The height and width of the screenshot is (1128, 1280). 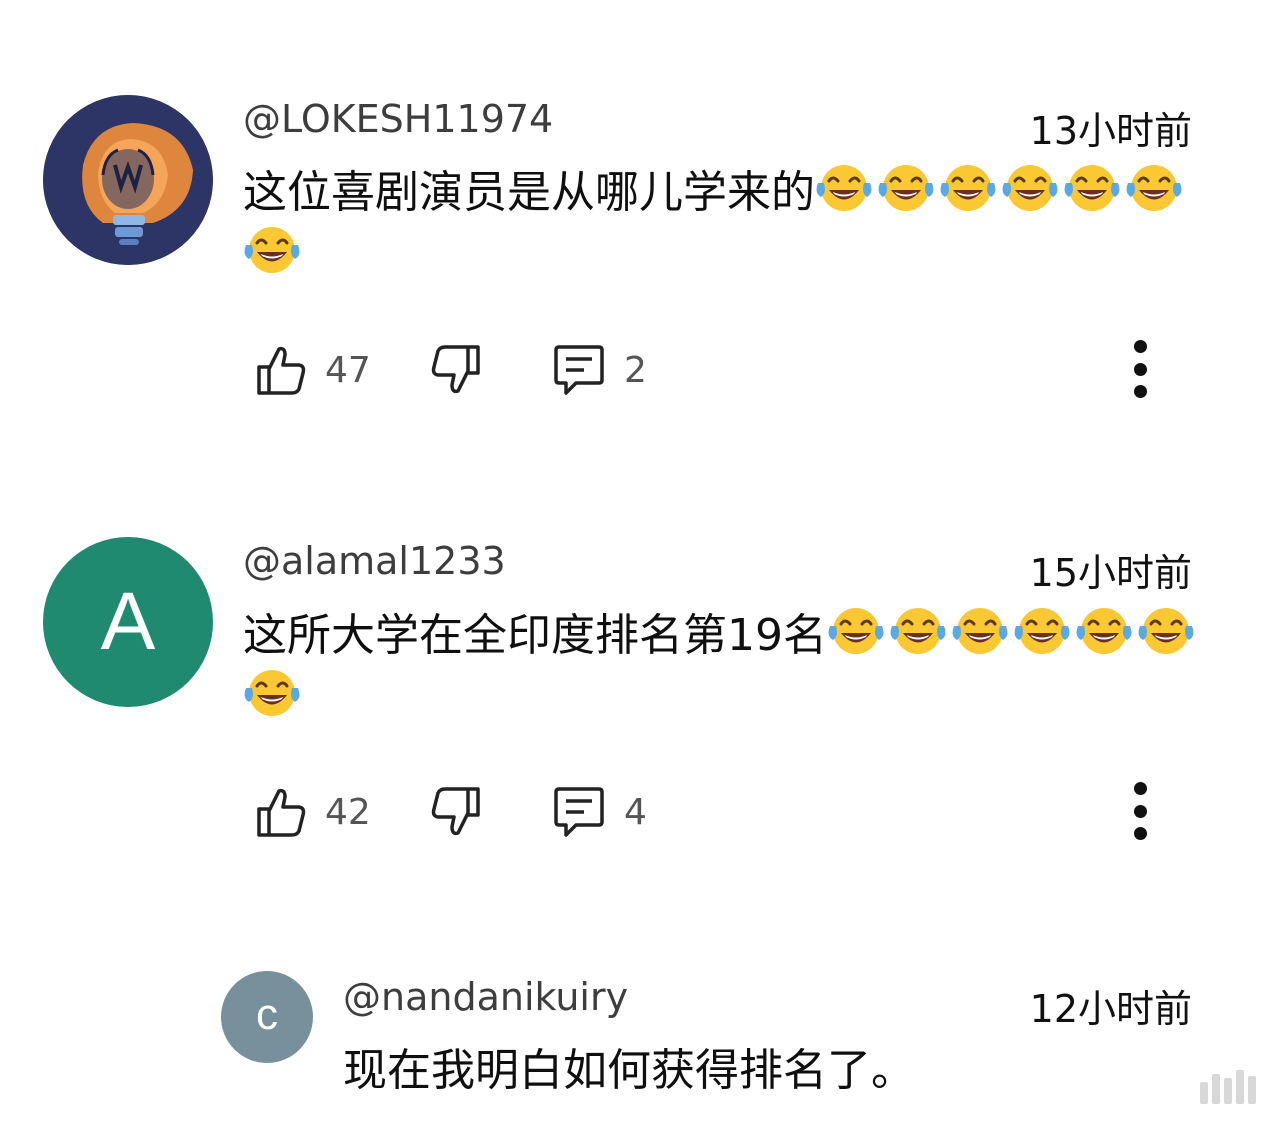 I want to click on avatar-letter: c, so click(x=267, y=1014).